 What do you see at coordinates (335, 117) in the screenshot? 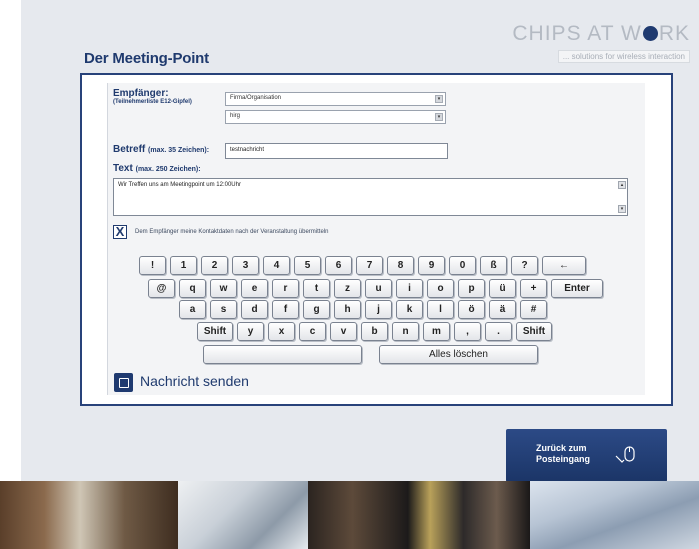
I see `recipient-select: hirg ▾` at bounding box center [335, 117].